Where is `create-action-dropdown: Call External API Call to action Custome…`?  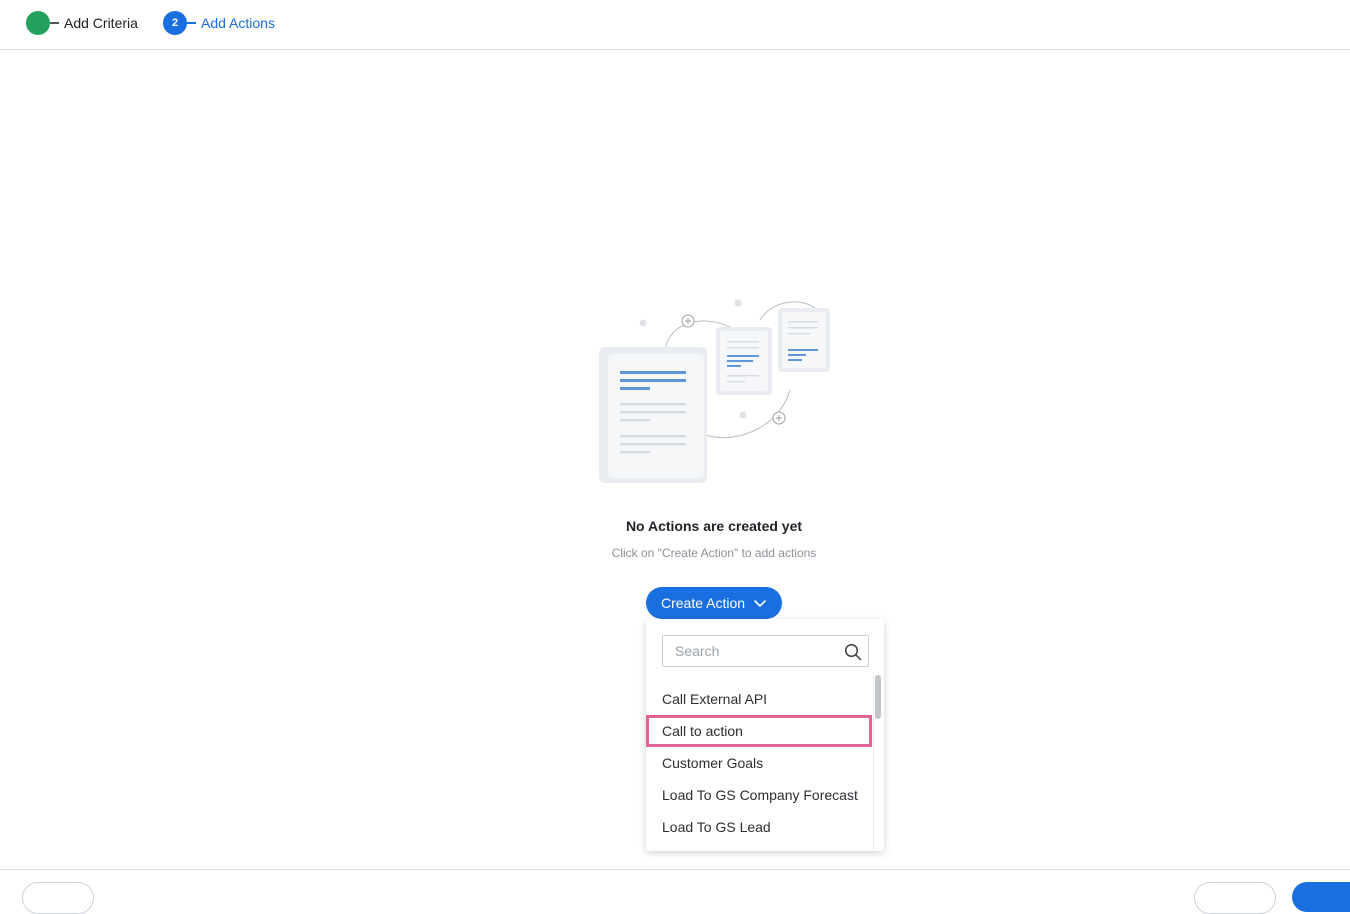
create-action-dropdown: Call External API Call to action Custome… is located at coordinates (765, 735).